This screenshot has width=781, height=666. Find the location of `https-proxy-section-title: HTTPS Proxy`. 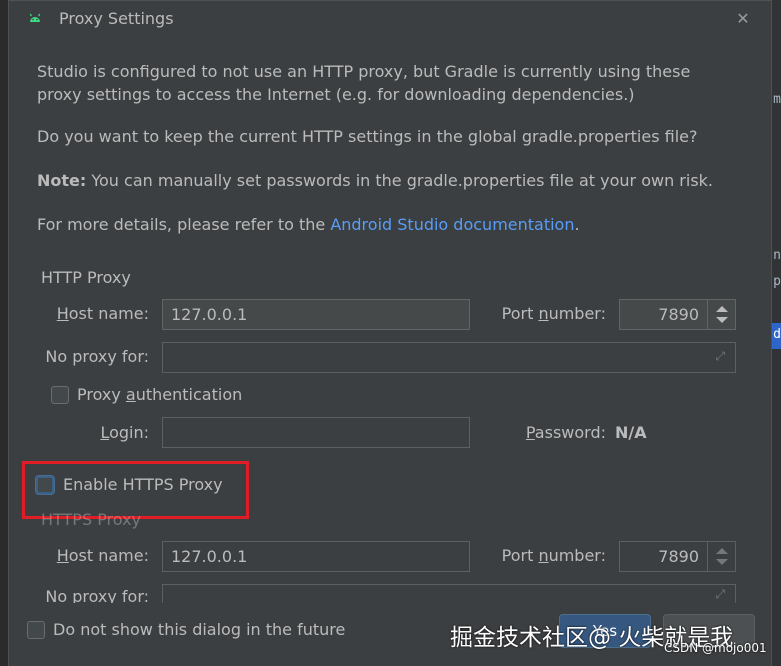

https-proxy-section-title: HTTPS Proxy is located at coordinates (91, 519).